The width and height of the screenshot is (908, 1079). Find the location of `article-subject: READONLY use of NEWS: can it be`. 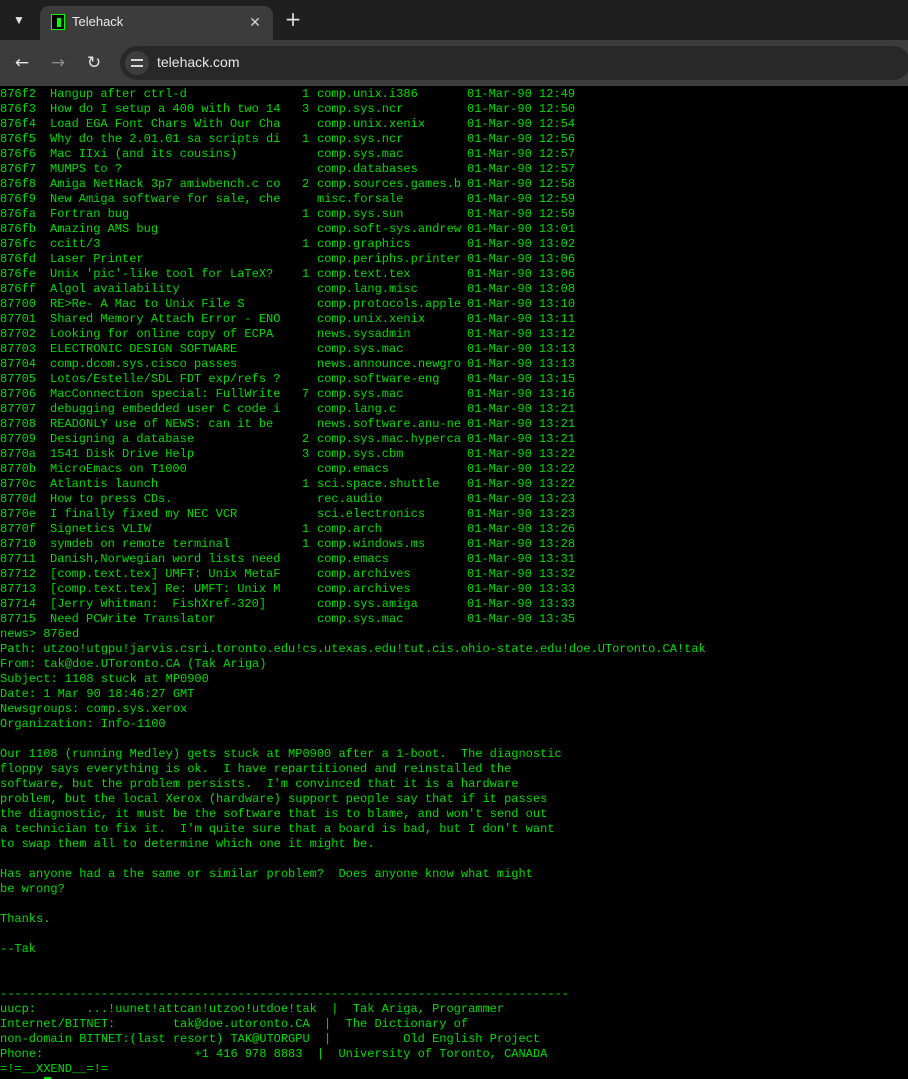

article-subject: READONLY use of NEWS: can it be is located at coordinates (162, 424).